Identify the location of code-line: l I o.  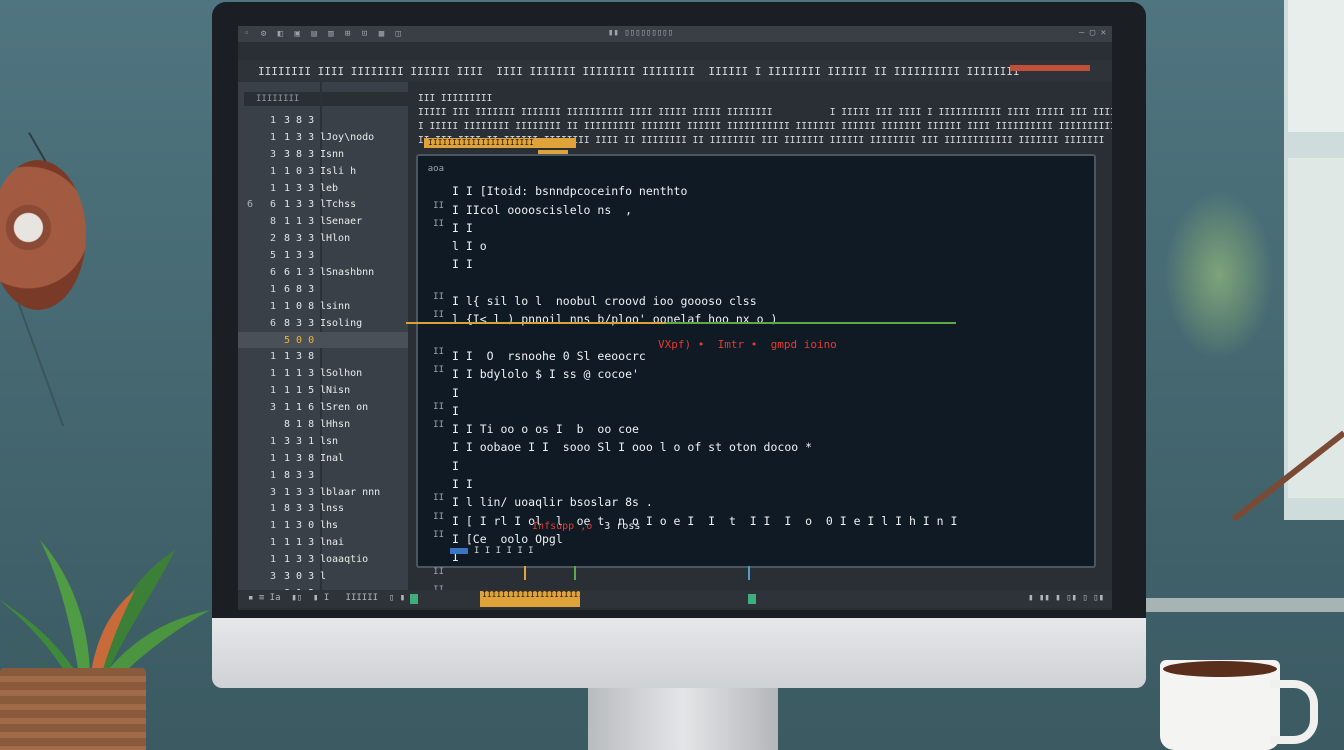
(772, 246).